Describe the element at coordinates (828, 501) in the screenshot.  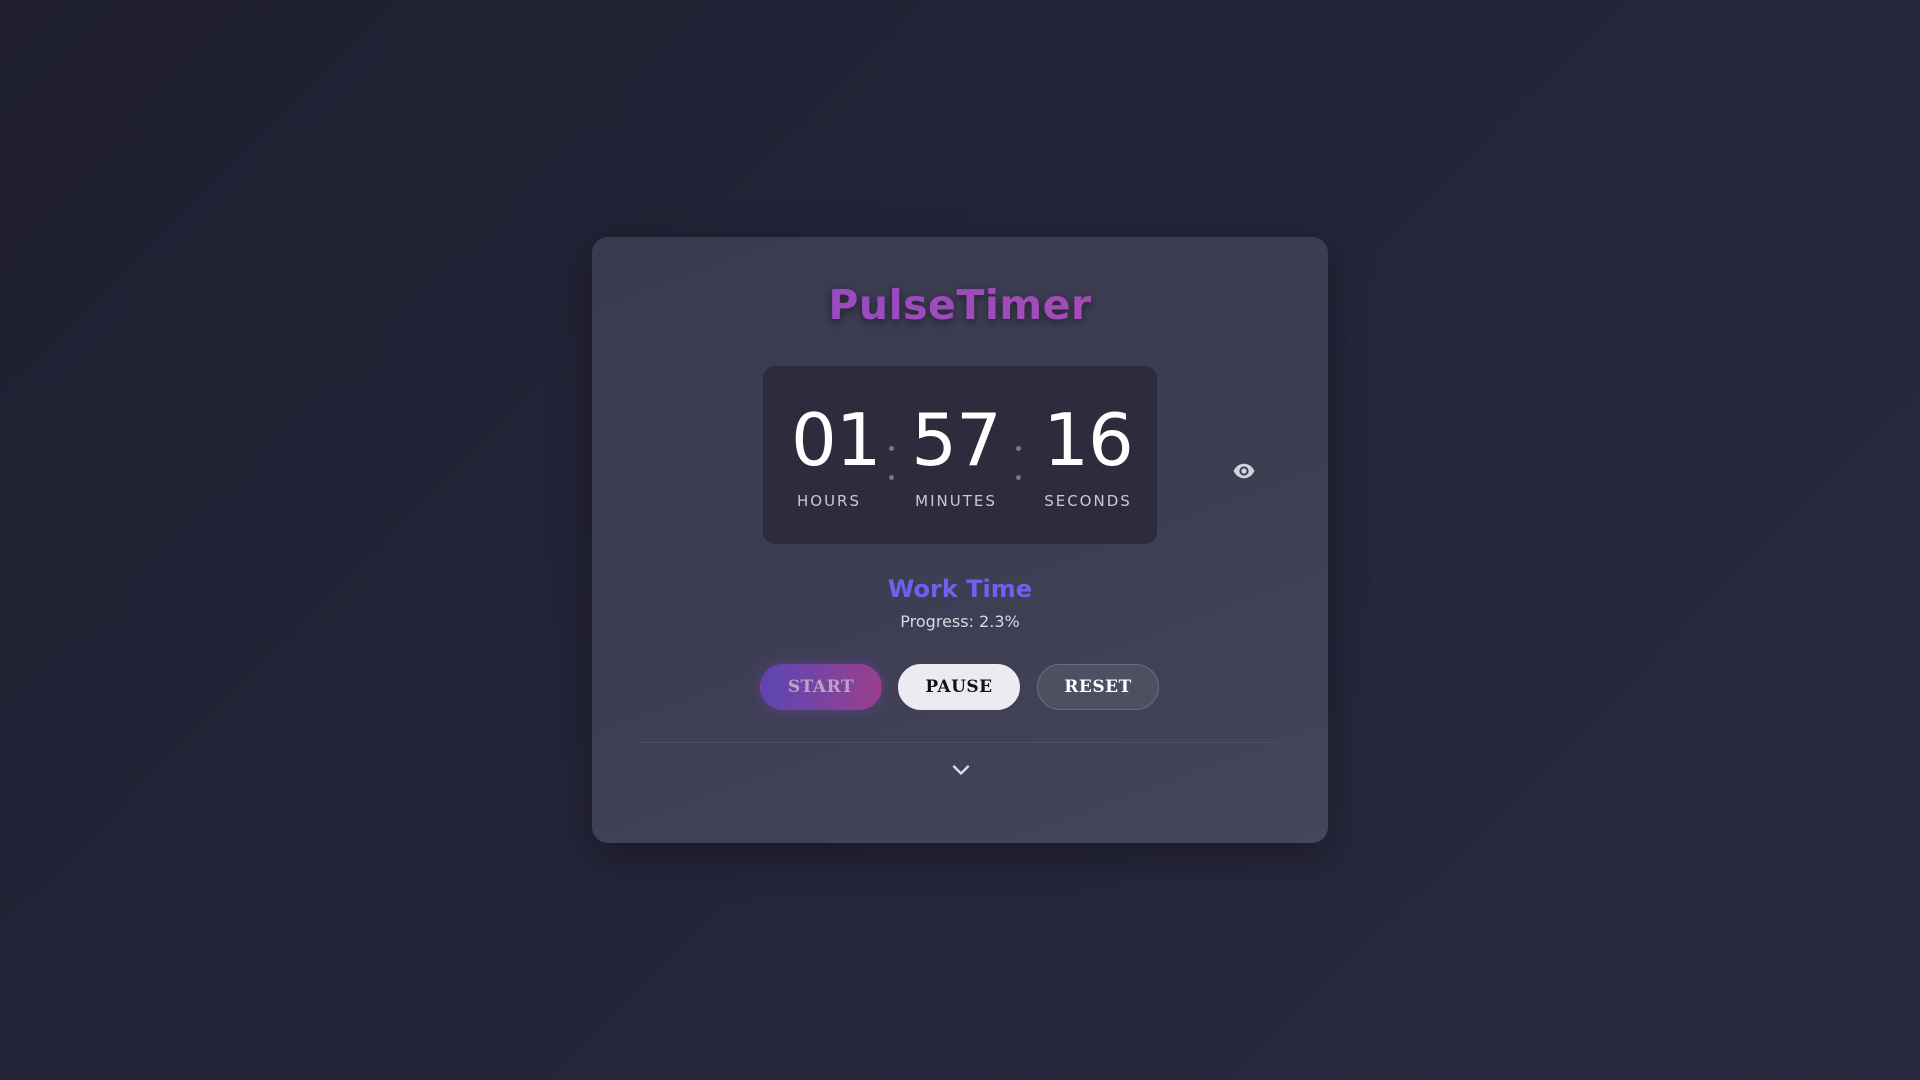
I see `hours-label: HOURS` at that location.